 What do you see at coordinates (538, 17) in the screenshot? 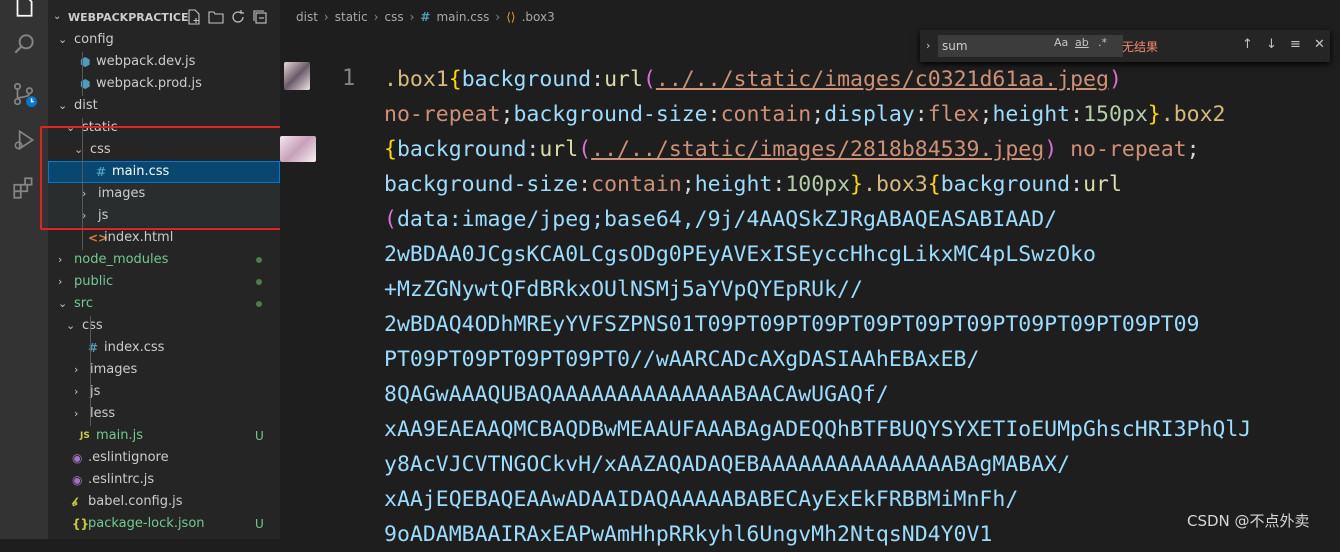
I see `breadcrumb-symbol: .box3` at bounding box center [538, 17].